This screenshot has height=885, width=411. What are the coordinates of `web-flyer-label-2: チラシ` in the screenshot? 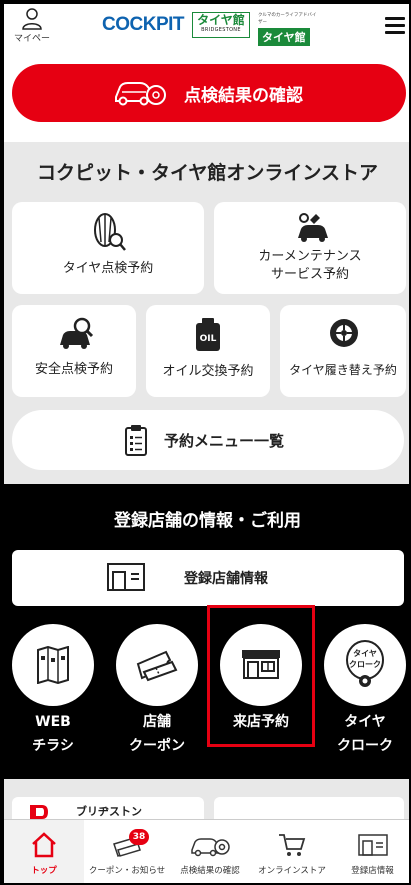 It's located at (53, 746).